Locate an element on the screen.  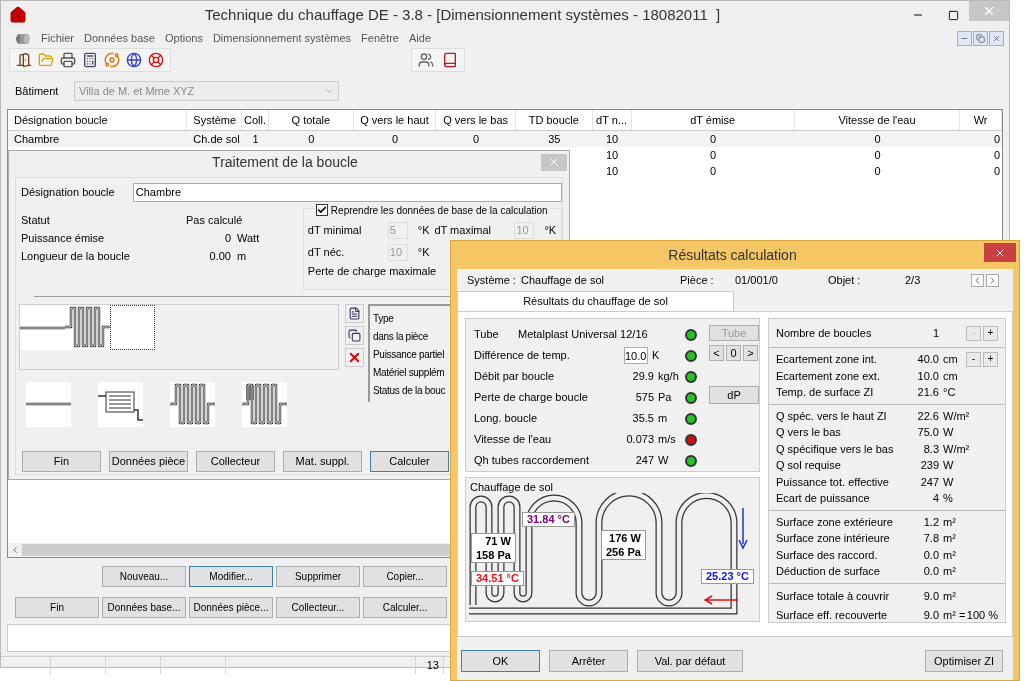
check-label: Débit par boucle is located at coordinates (515, 377).